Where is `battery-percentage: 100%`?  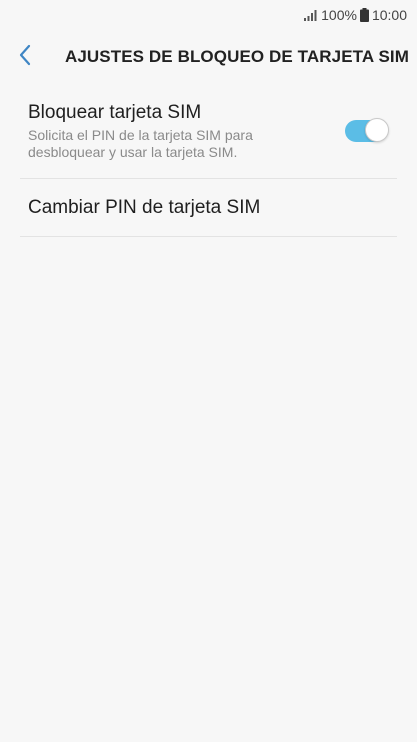
battery-percentage: 100% is located at coordinates (339, 15).